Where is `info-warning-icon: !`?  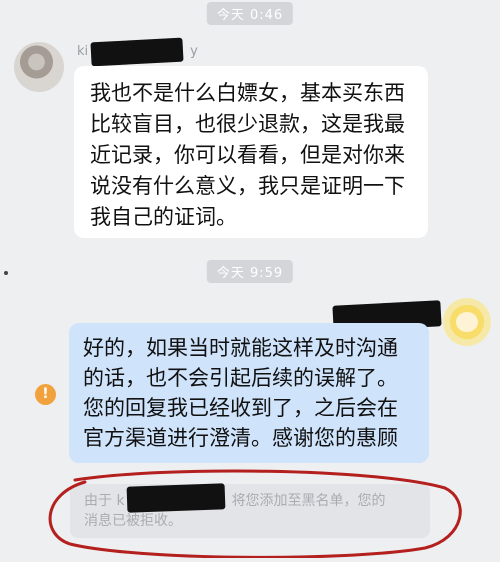
info-warning-icon: ! is located at coordinates (45, 394).